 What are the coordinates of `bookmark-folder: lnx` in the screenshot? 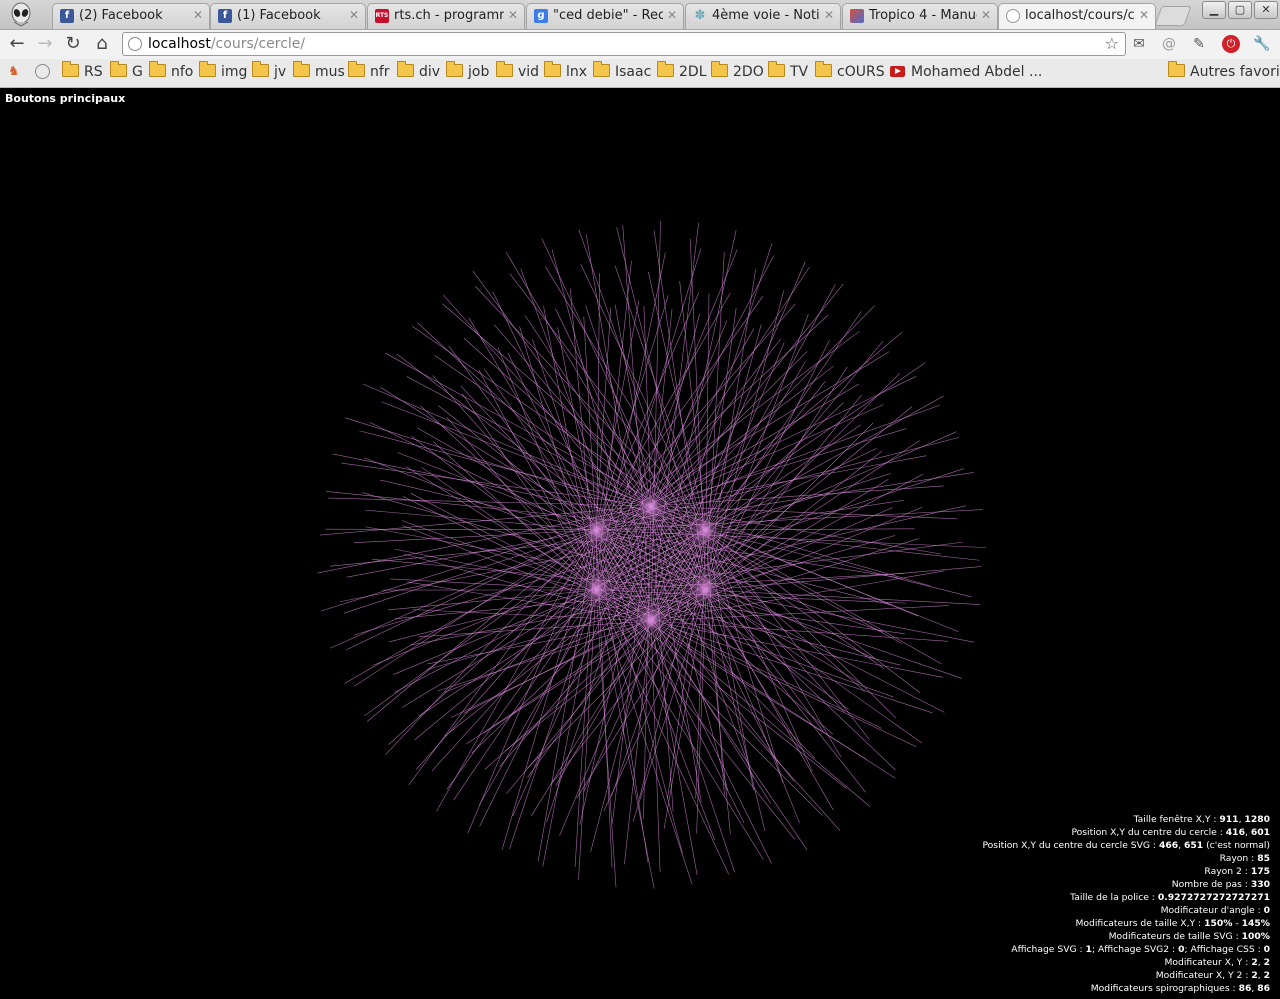 It's located at (565, 71).